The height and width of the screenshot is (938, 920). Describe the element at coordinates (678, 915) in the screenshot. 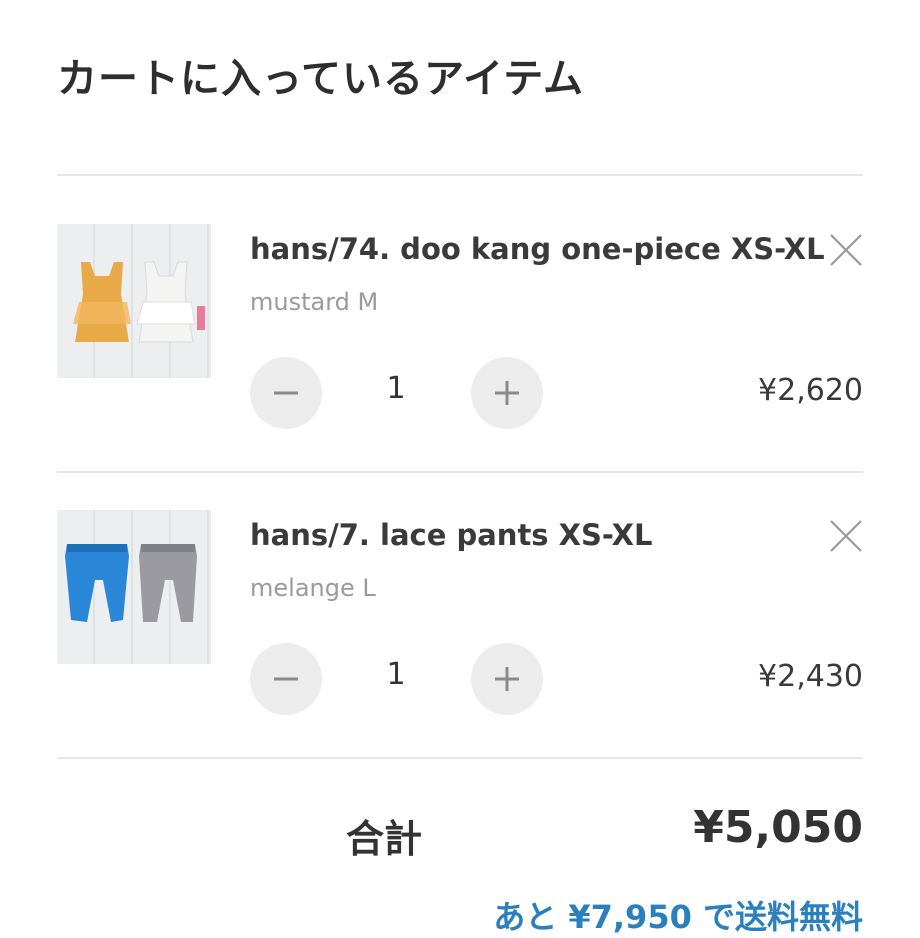

I see `free-shipping-link: あと ¥7,950 で送料無料` at that location.